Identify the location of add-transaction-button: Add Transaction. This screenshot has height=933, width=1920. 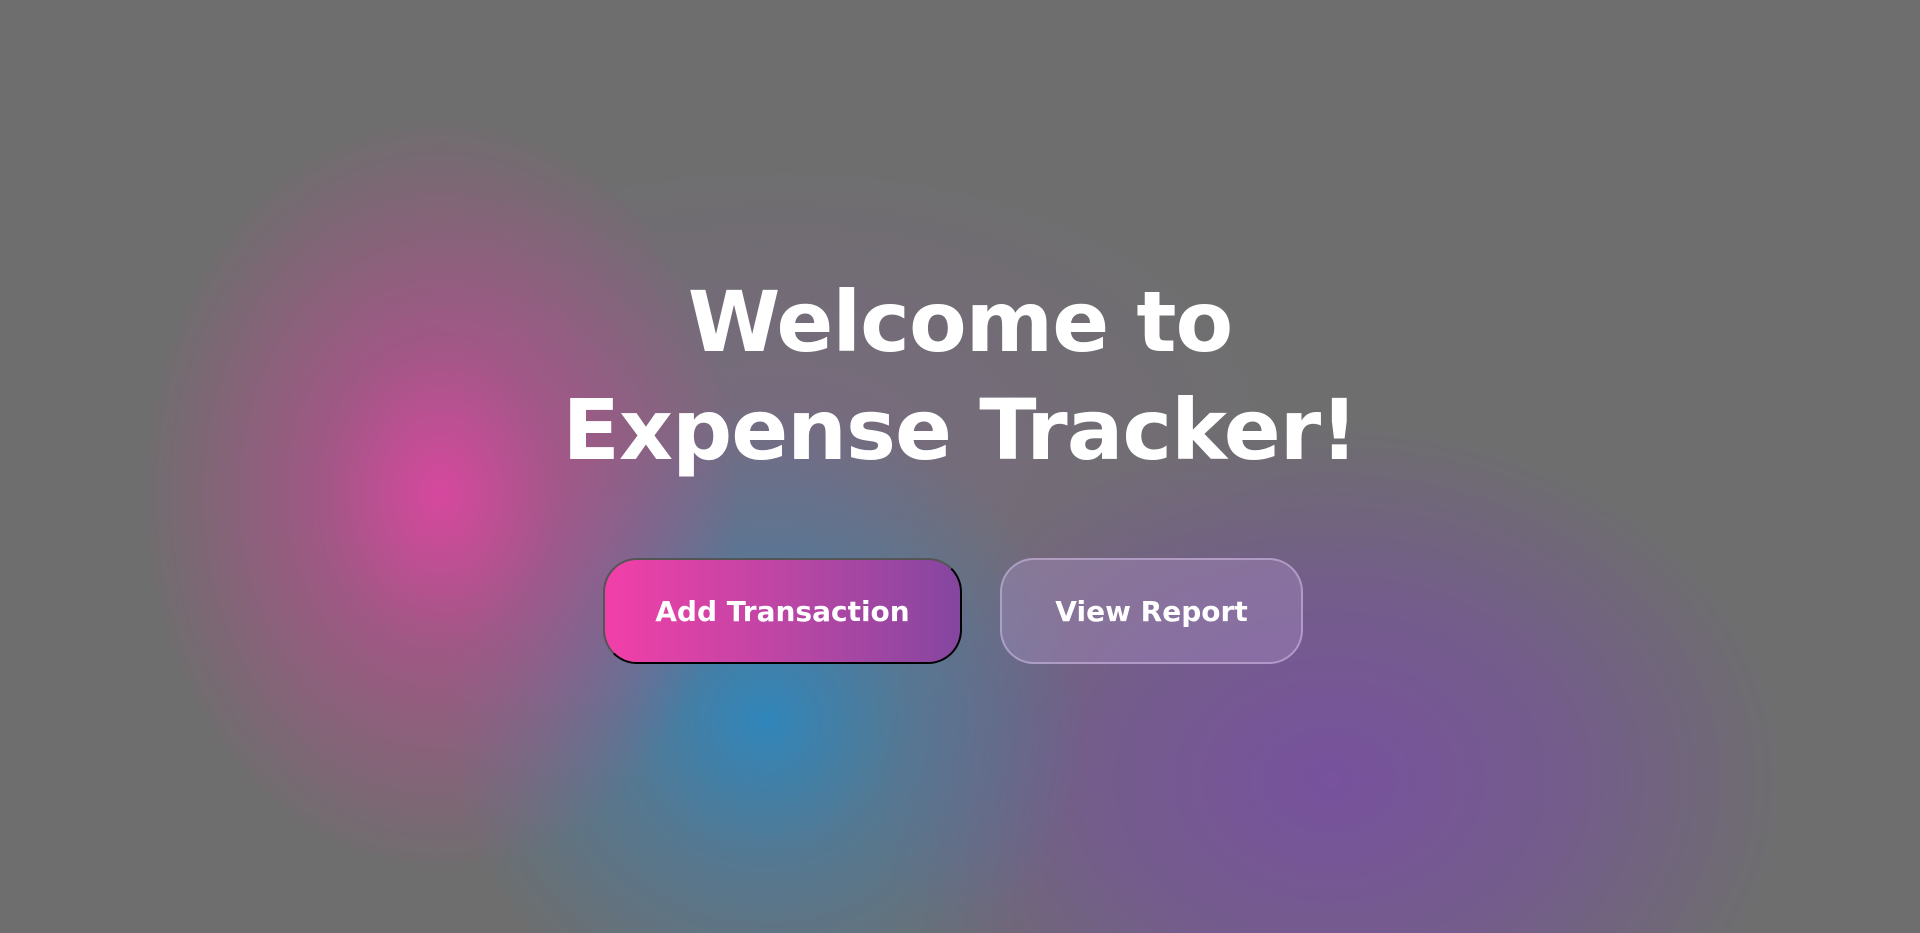
(782, 611).